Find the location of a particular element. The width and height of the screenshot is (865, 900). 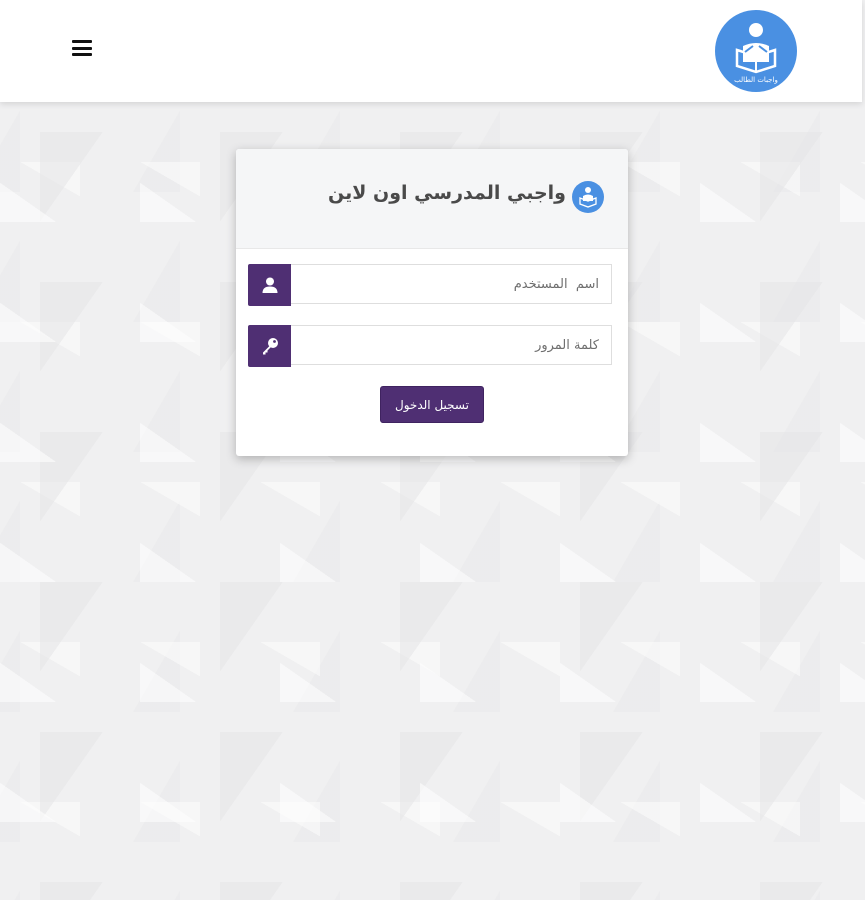

username-input is located at coordinates (451, 284).